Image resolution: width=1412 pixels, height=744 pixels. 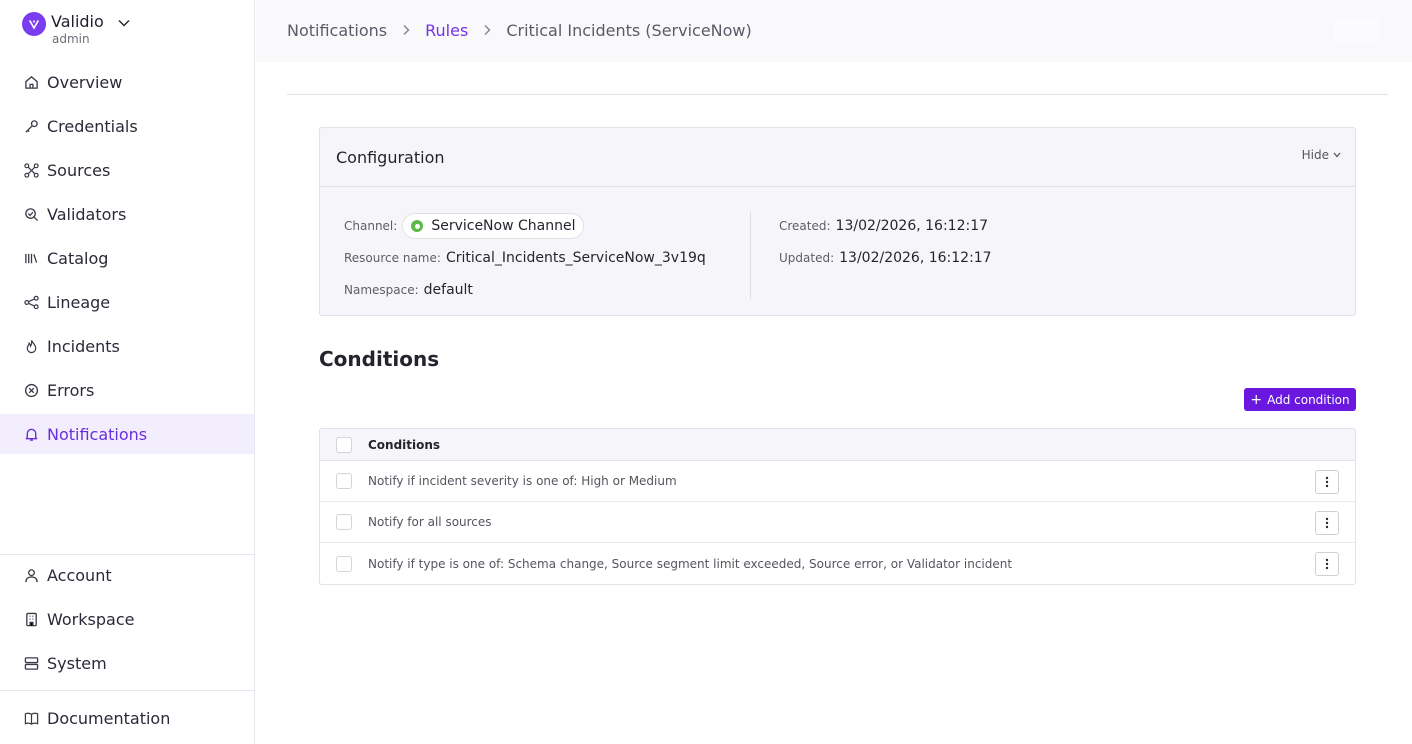 What do you see at coordinates (127, 302) in the screenshot?
I see `sidebar-item-lineage: Lineage` at bounding box center [127, 302].